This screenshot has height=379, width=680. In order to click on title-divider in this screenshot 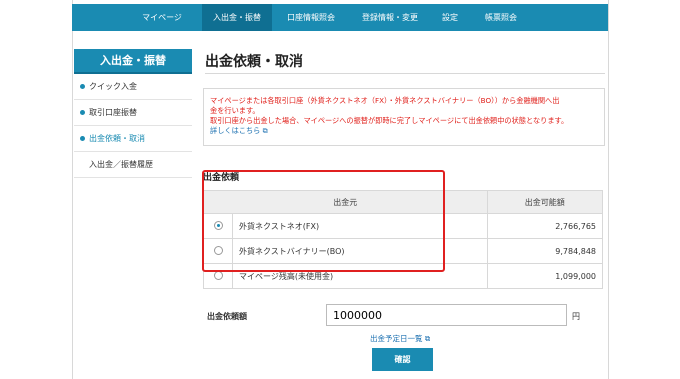, I will do `click(405, 73)`.